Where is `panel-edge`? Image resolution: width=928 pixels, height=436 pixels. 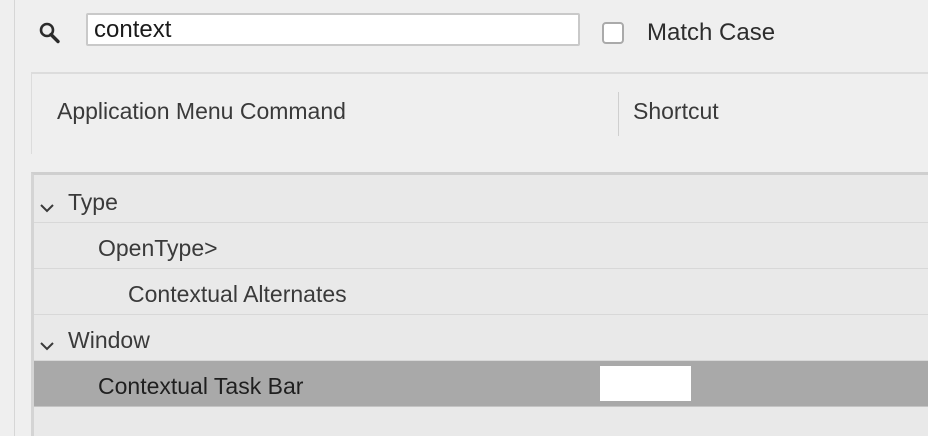 panel-edge is located at coordinates (14, 218).